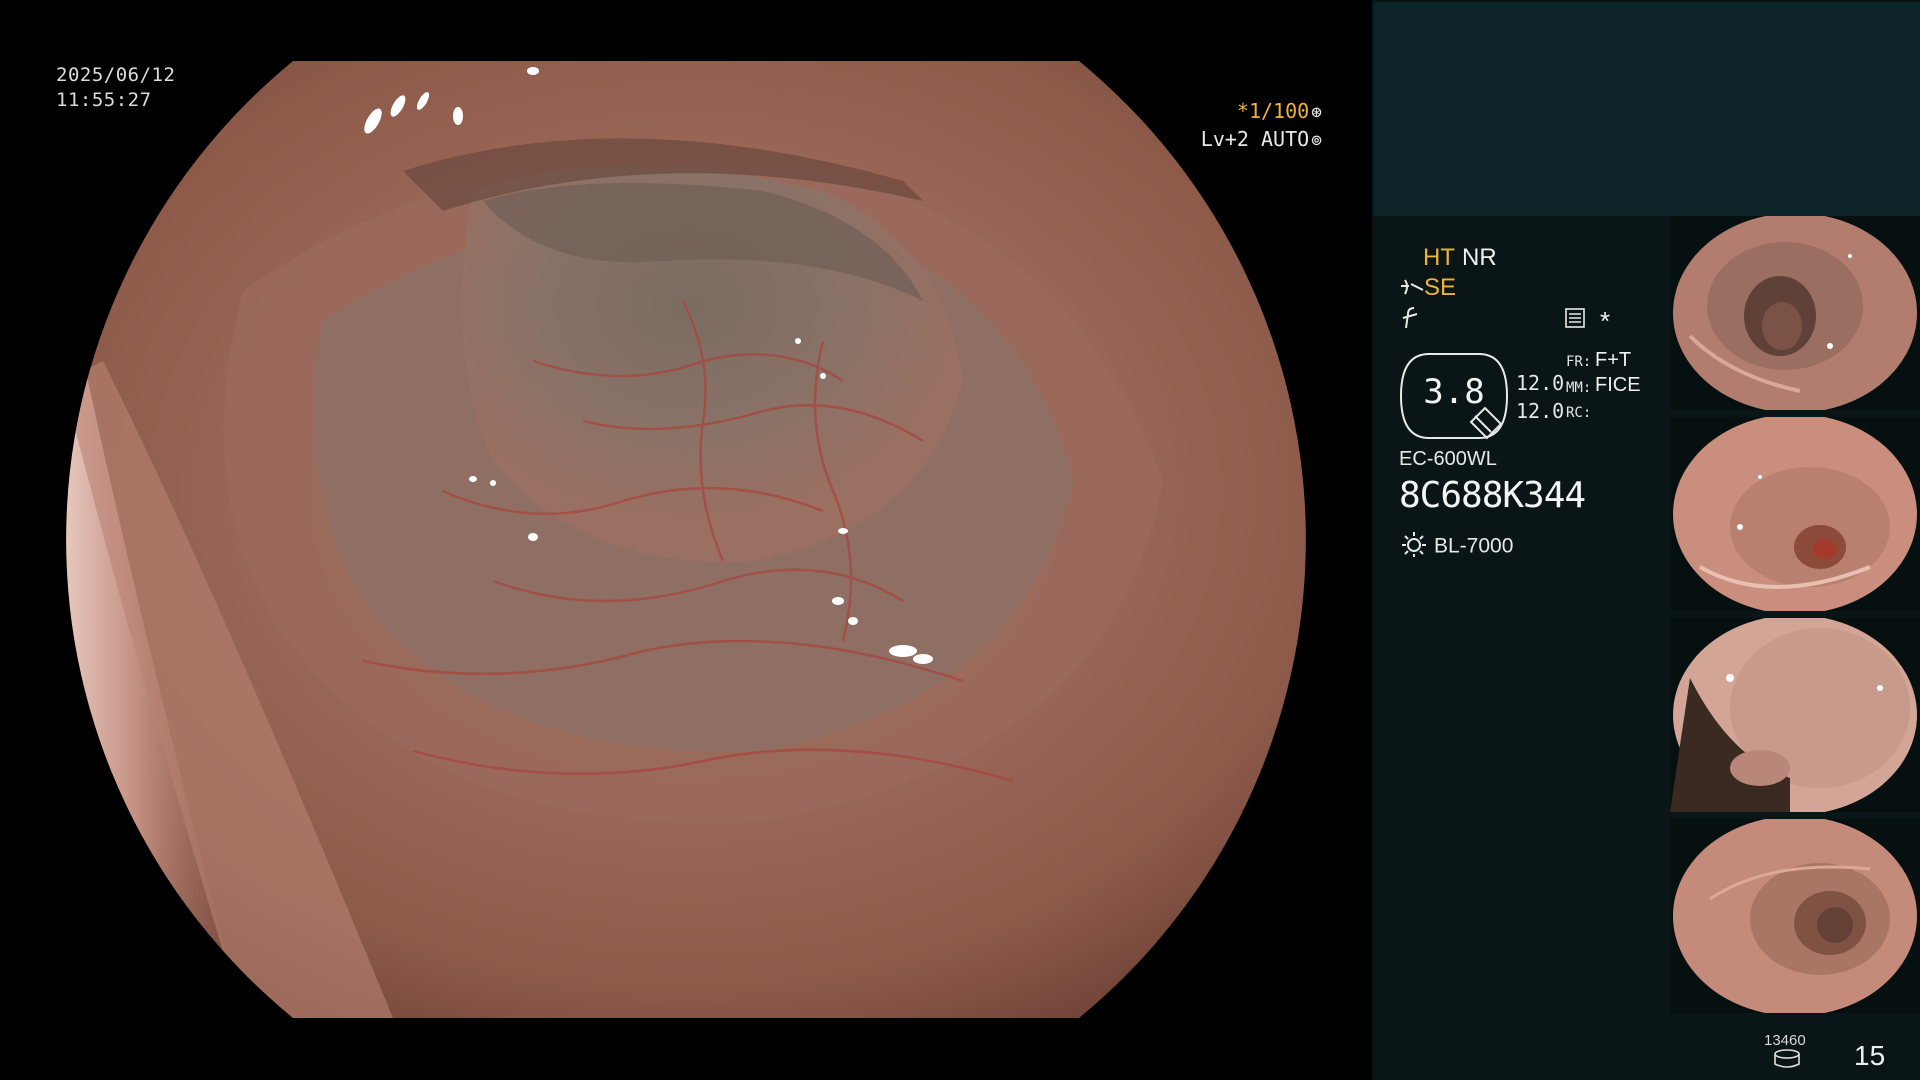  I want to click on mm-value: FICE, so click(1618, 385).